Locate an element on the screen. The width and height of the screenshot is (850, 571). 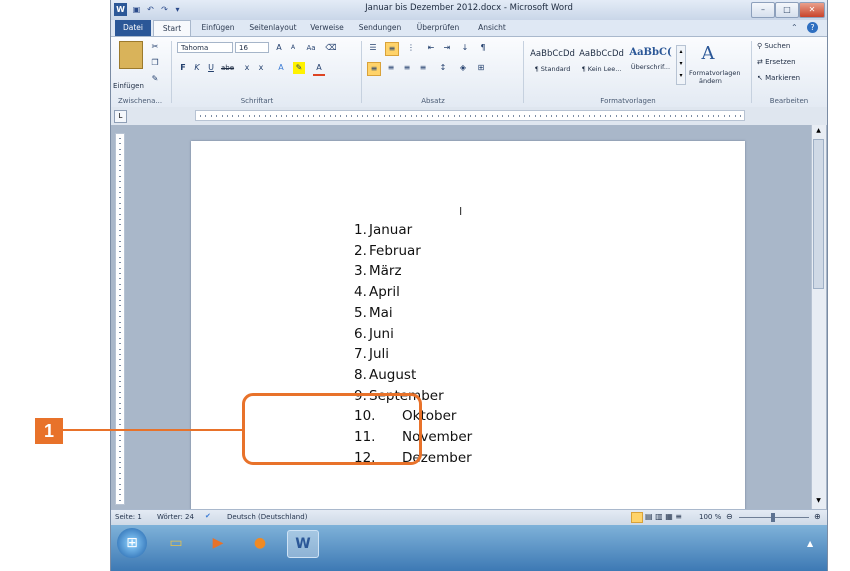
sort-icon: ↓ is located at coordinates (465, 48).